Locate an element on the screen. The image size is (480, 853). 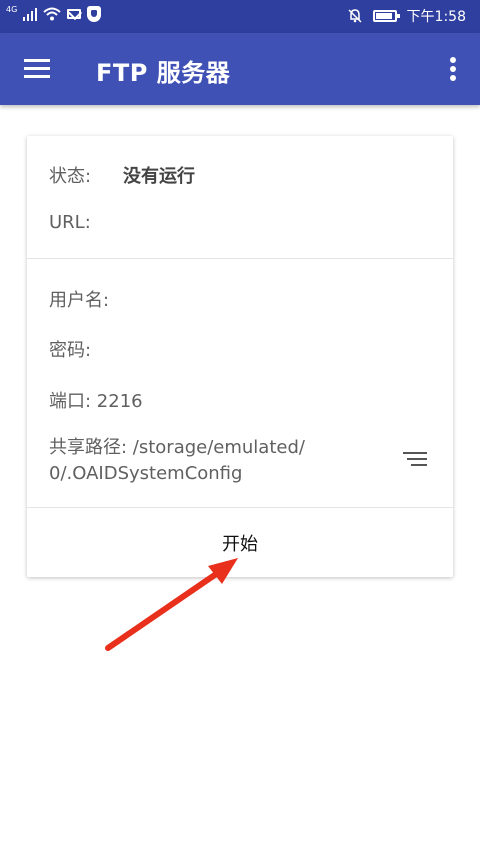
network-type: 4G is located at coordinates (12, 9).